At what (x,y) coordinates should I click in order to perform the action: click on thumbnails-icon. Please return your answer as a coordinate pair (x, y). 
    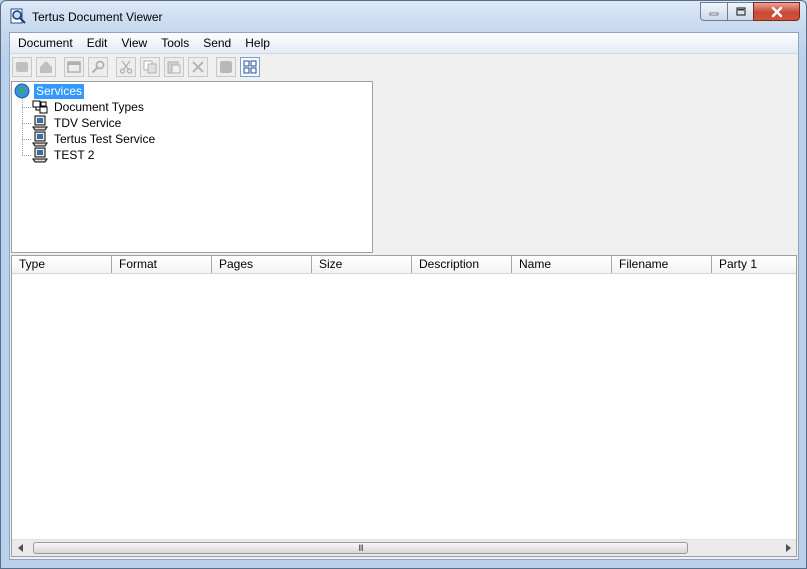
    Looking at the image, I should click on (250, 67).